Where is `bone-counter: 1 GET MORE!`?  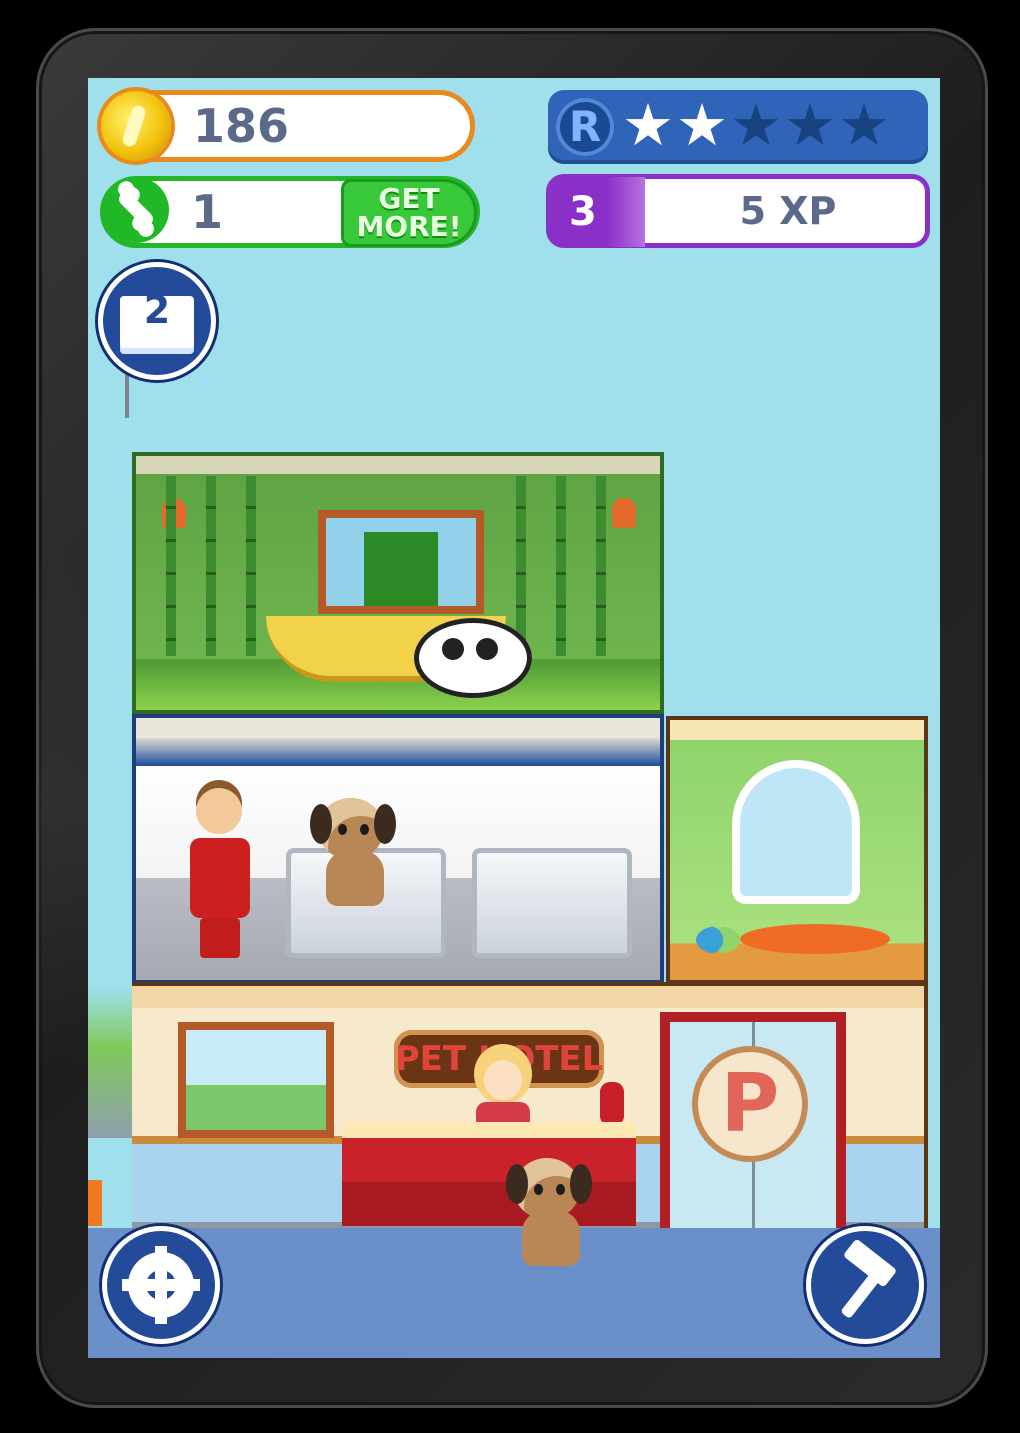 bone-counter: 1 GET MORE! is located at coordinates (290, 212).